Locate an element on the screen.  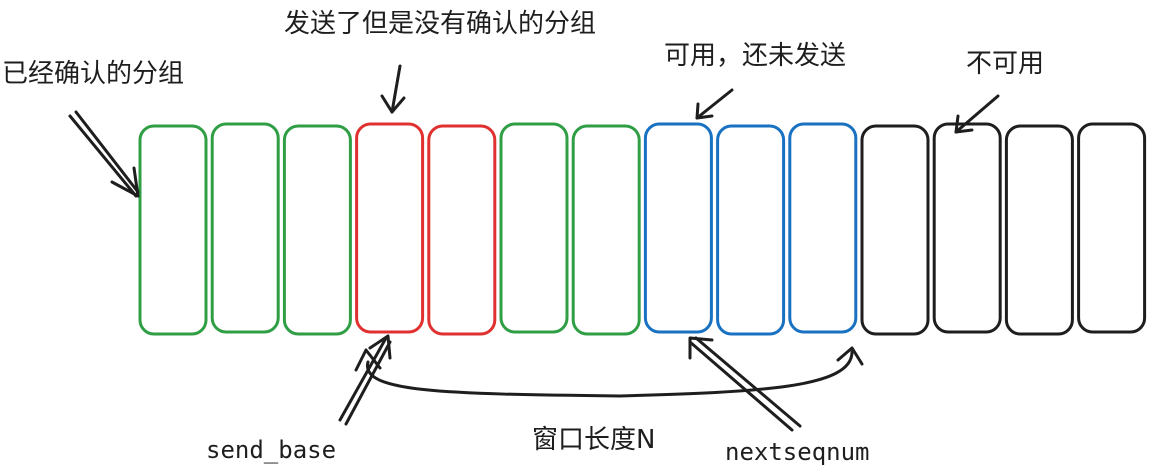
label-sent-unacked: 发送了但是没有确认的分组 is located at coordinates (440, 24).